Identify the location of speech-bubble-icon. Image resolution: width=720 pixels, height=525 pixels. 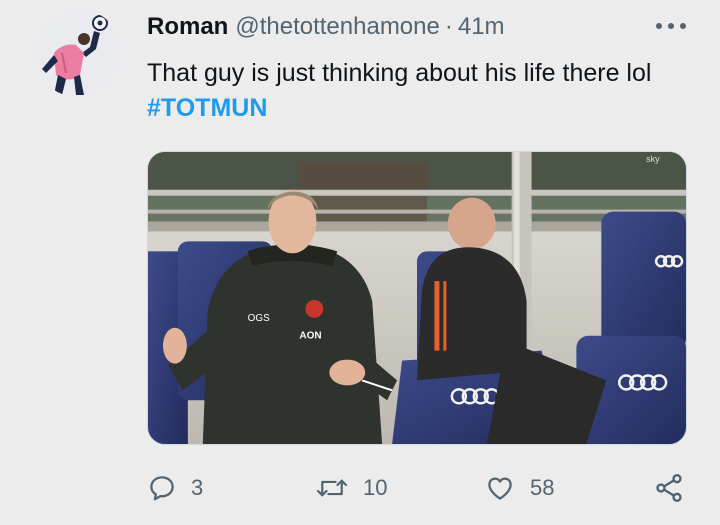
(162, 488).